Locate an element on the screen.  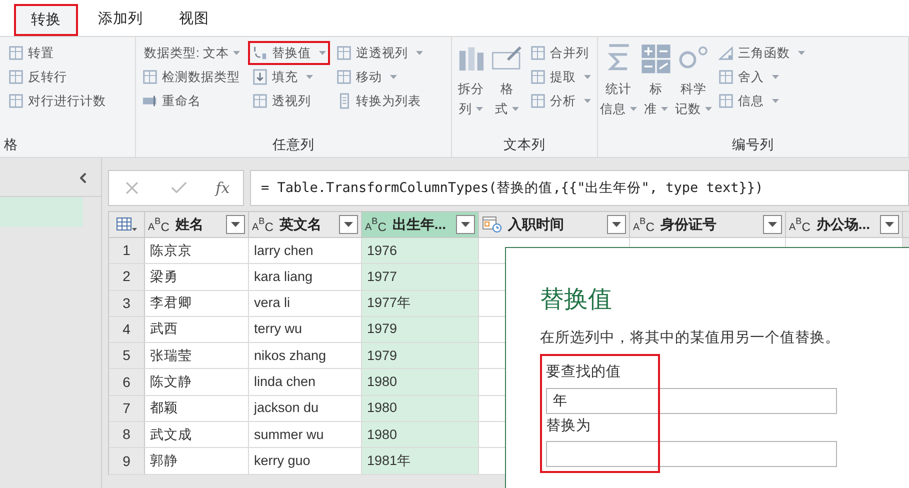
ribbon-button: 重命名 is located at coordinates (171, 101).